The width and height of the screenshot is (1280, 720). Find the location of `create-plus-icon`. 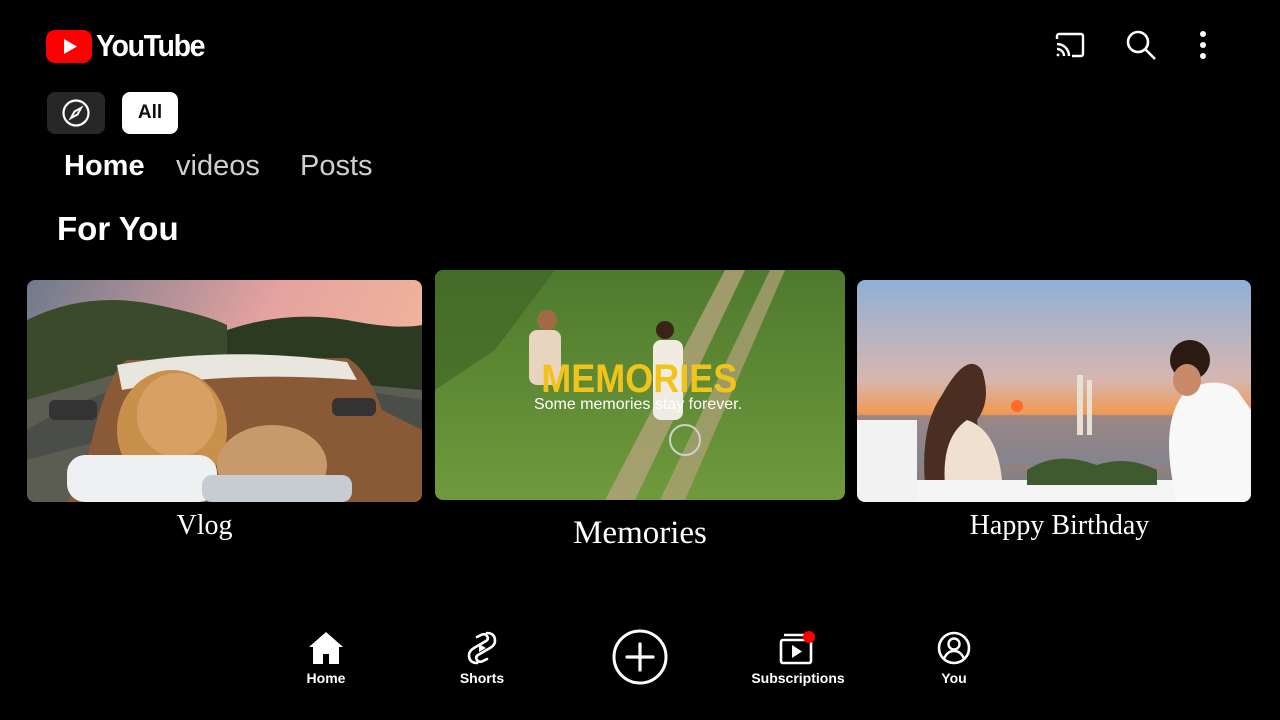

create-plus-icon is located at coordinates (640, 657).